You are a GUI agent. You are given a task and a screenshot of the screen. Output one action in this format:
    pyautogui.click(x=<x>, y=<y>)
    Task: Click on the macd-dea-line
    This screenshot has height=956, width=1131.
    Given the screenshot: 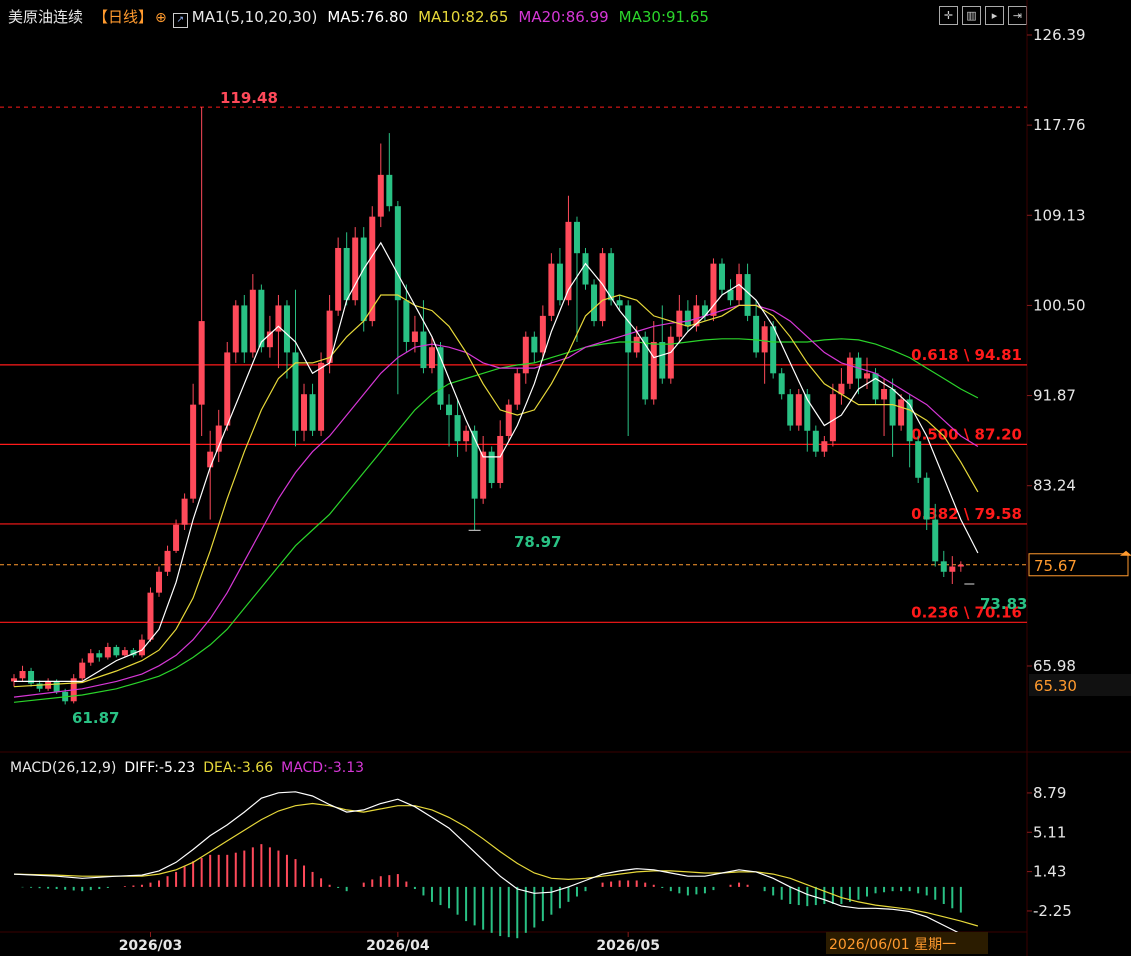 What is the action you would take?
    pyautogui.click(x=496, y=864)
    